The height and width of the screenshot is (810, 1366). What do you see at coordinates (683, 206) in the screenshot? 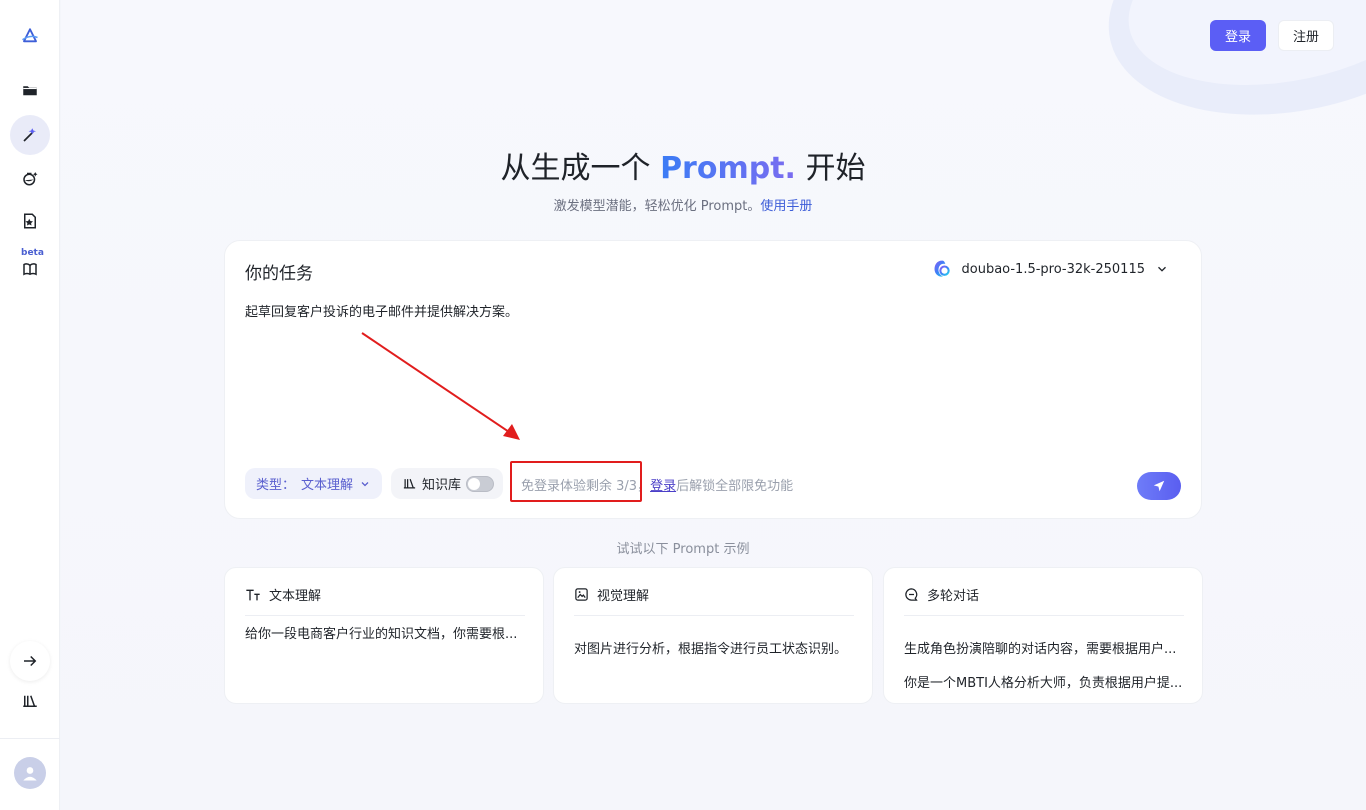
I see `page-subtitle: 激发模型潜能，轻松优化 Prompt。使用手册` at bounding box center [683, 206].